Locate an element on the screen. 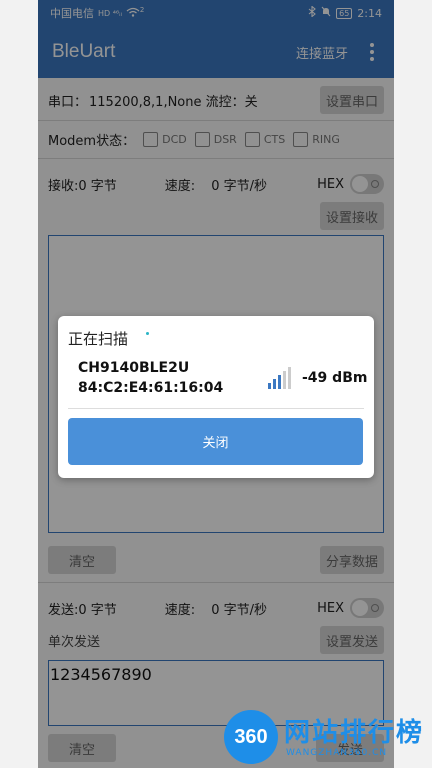 This screenshot has height=768, width=432. device-mac: 84:C2:E4:61:16:04 is located at coordinates (151, 388).